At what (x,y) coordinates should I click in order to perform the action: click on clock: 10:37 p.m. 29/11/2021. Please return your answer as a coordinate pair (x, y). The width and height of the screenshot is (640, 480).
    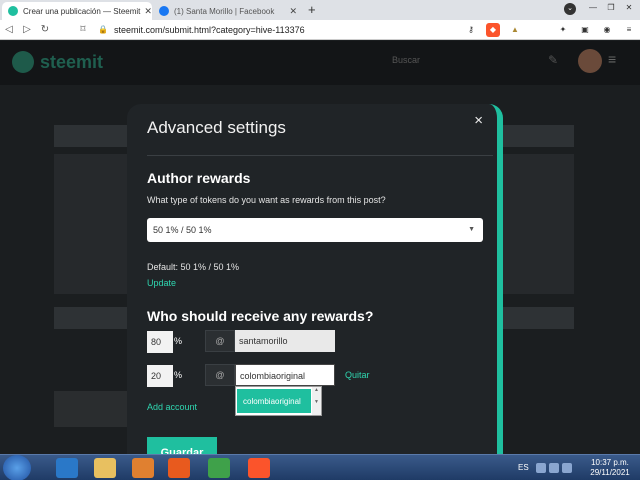
    Looking at the image, I should click on (610, 468).